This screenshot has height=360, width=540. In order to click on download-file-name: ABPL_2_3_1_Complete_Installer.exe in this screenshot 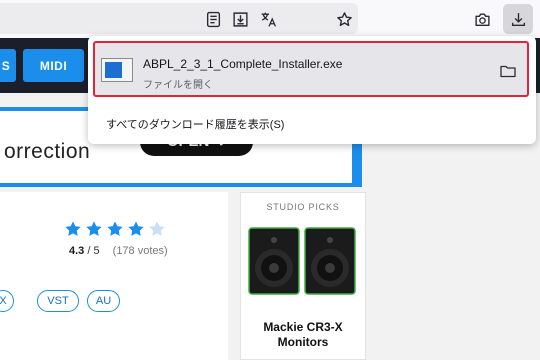, I will do `click(243, 64)`.